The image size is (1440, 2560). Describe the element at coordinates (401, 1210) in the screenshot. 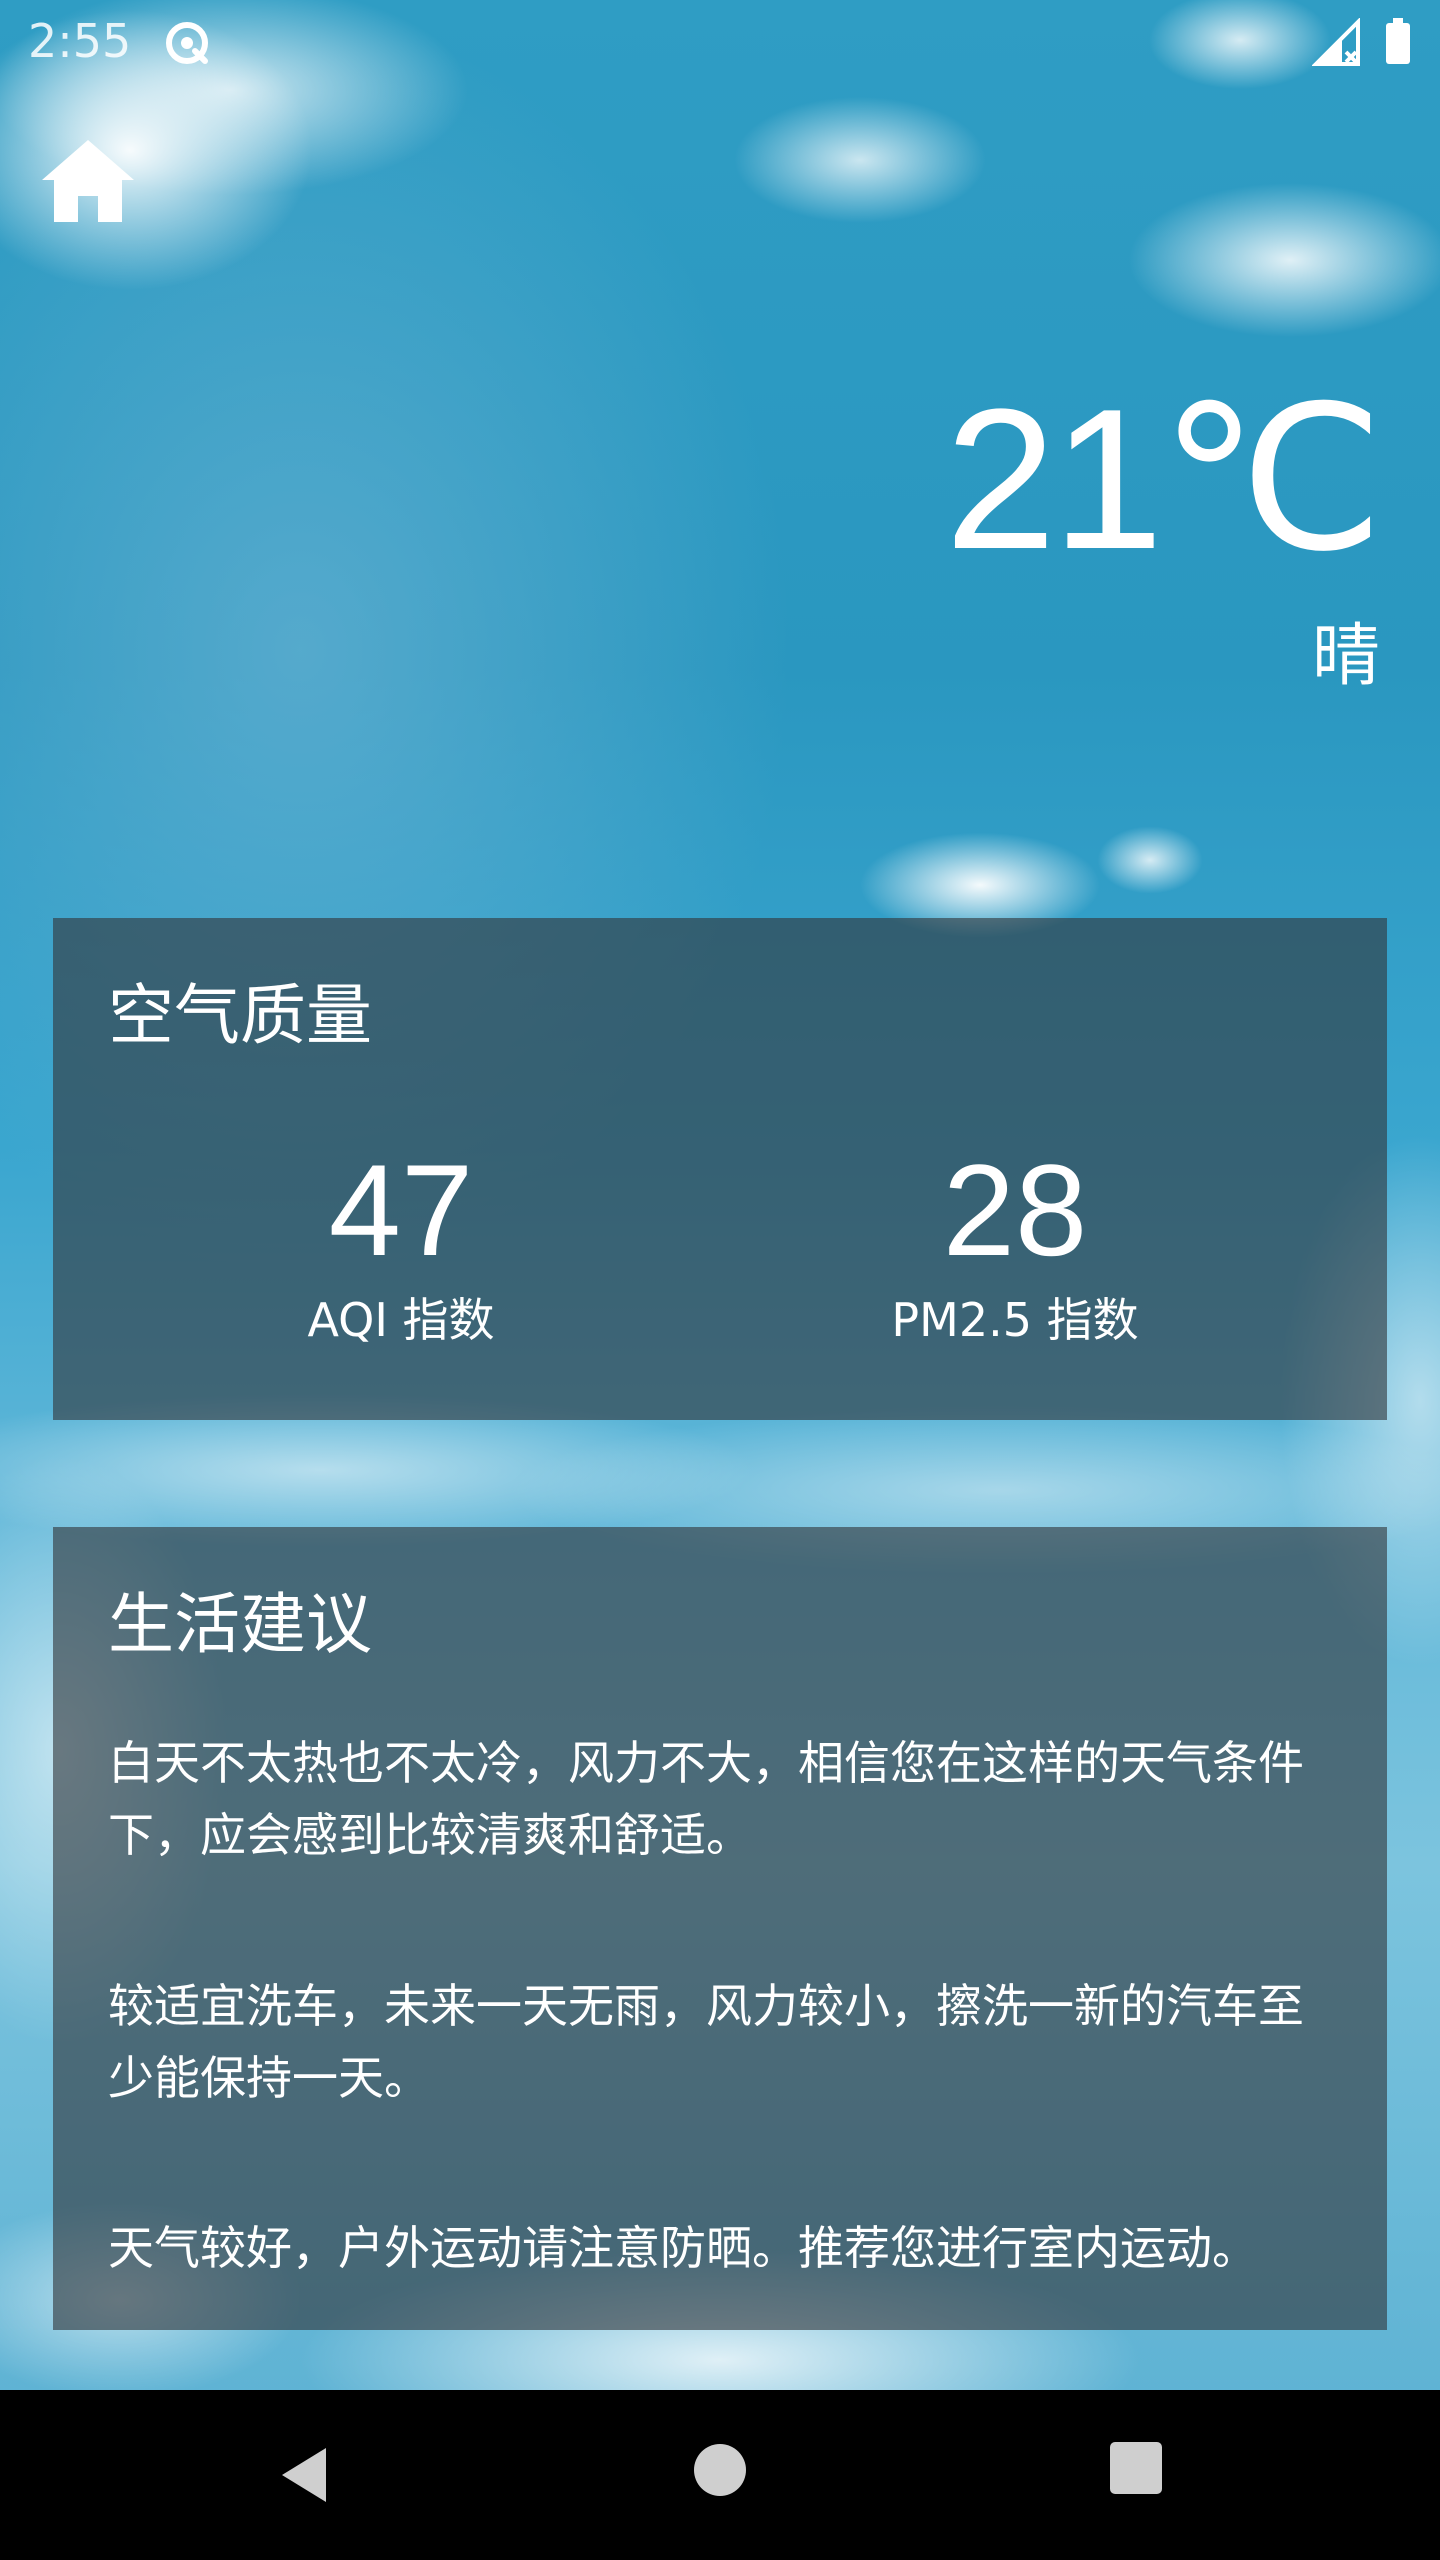

I see `aqi-value: 47` at that location.